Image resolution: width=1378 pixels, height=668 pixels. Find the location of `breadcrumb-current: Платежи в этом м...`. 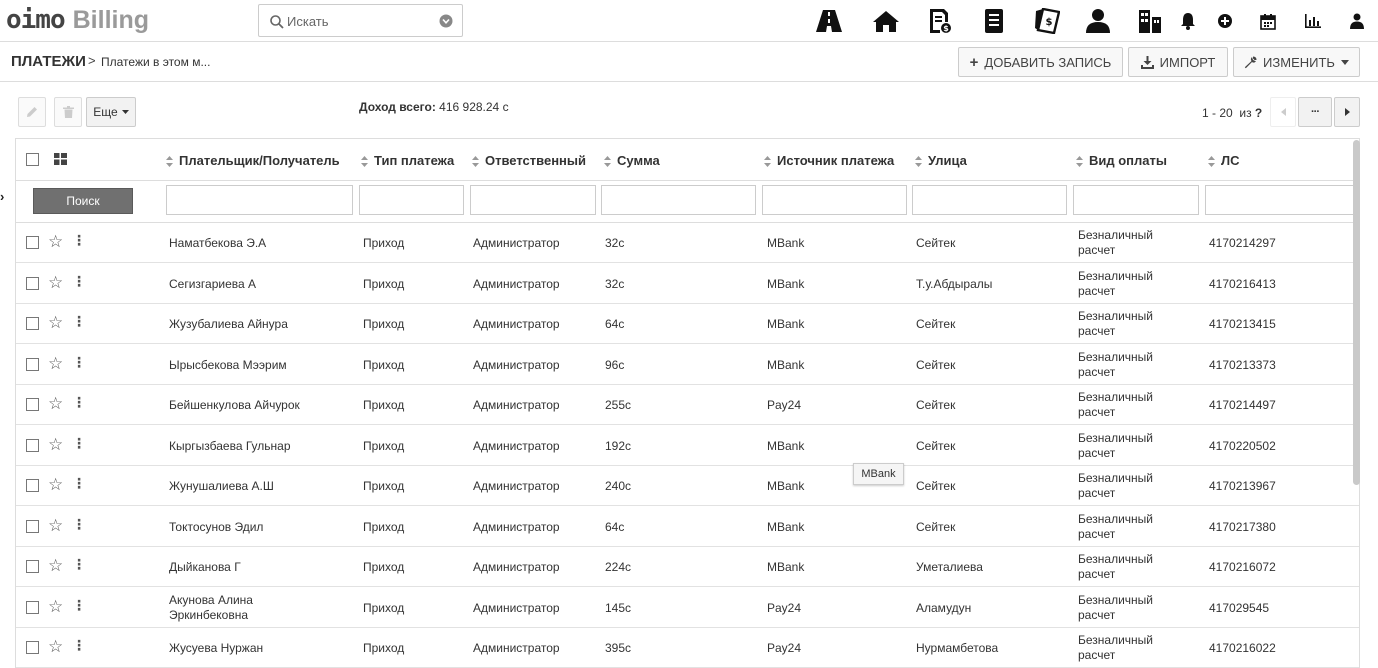

breadcrumb-current: Платежи в этом м... is located at coordinates (155, 62).